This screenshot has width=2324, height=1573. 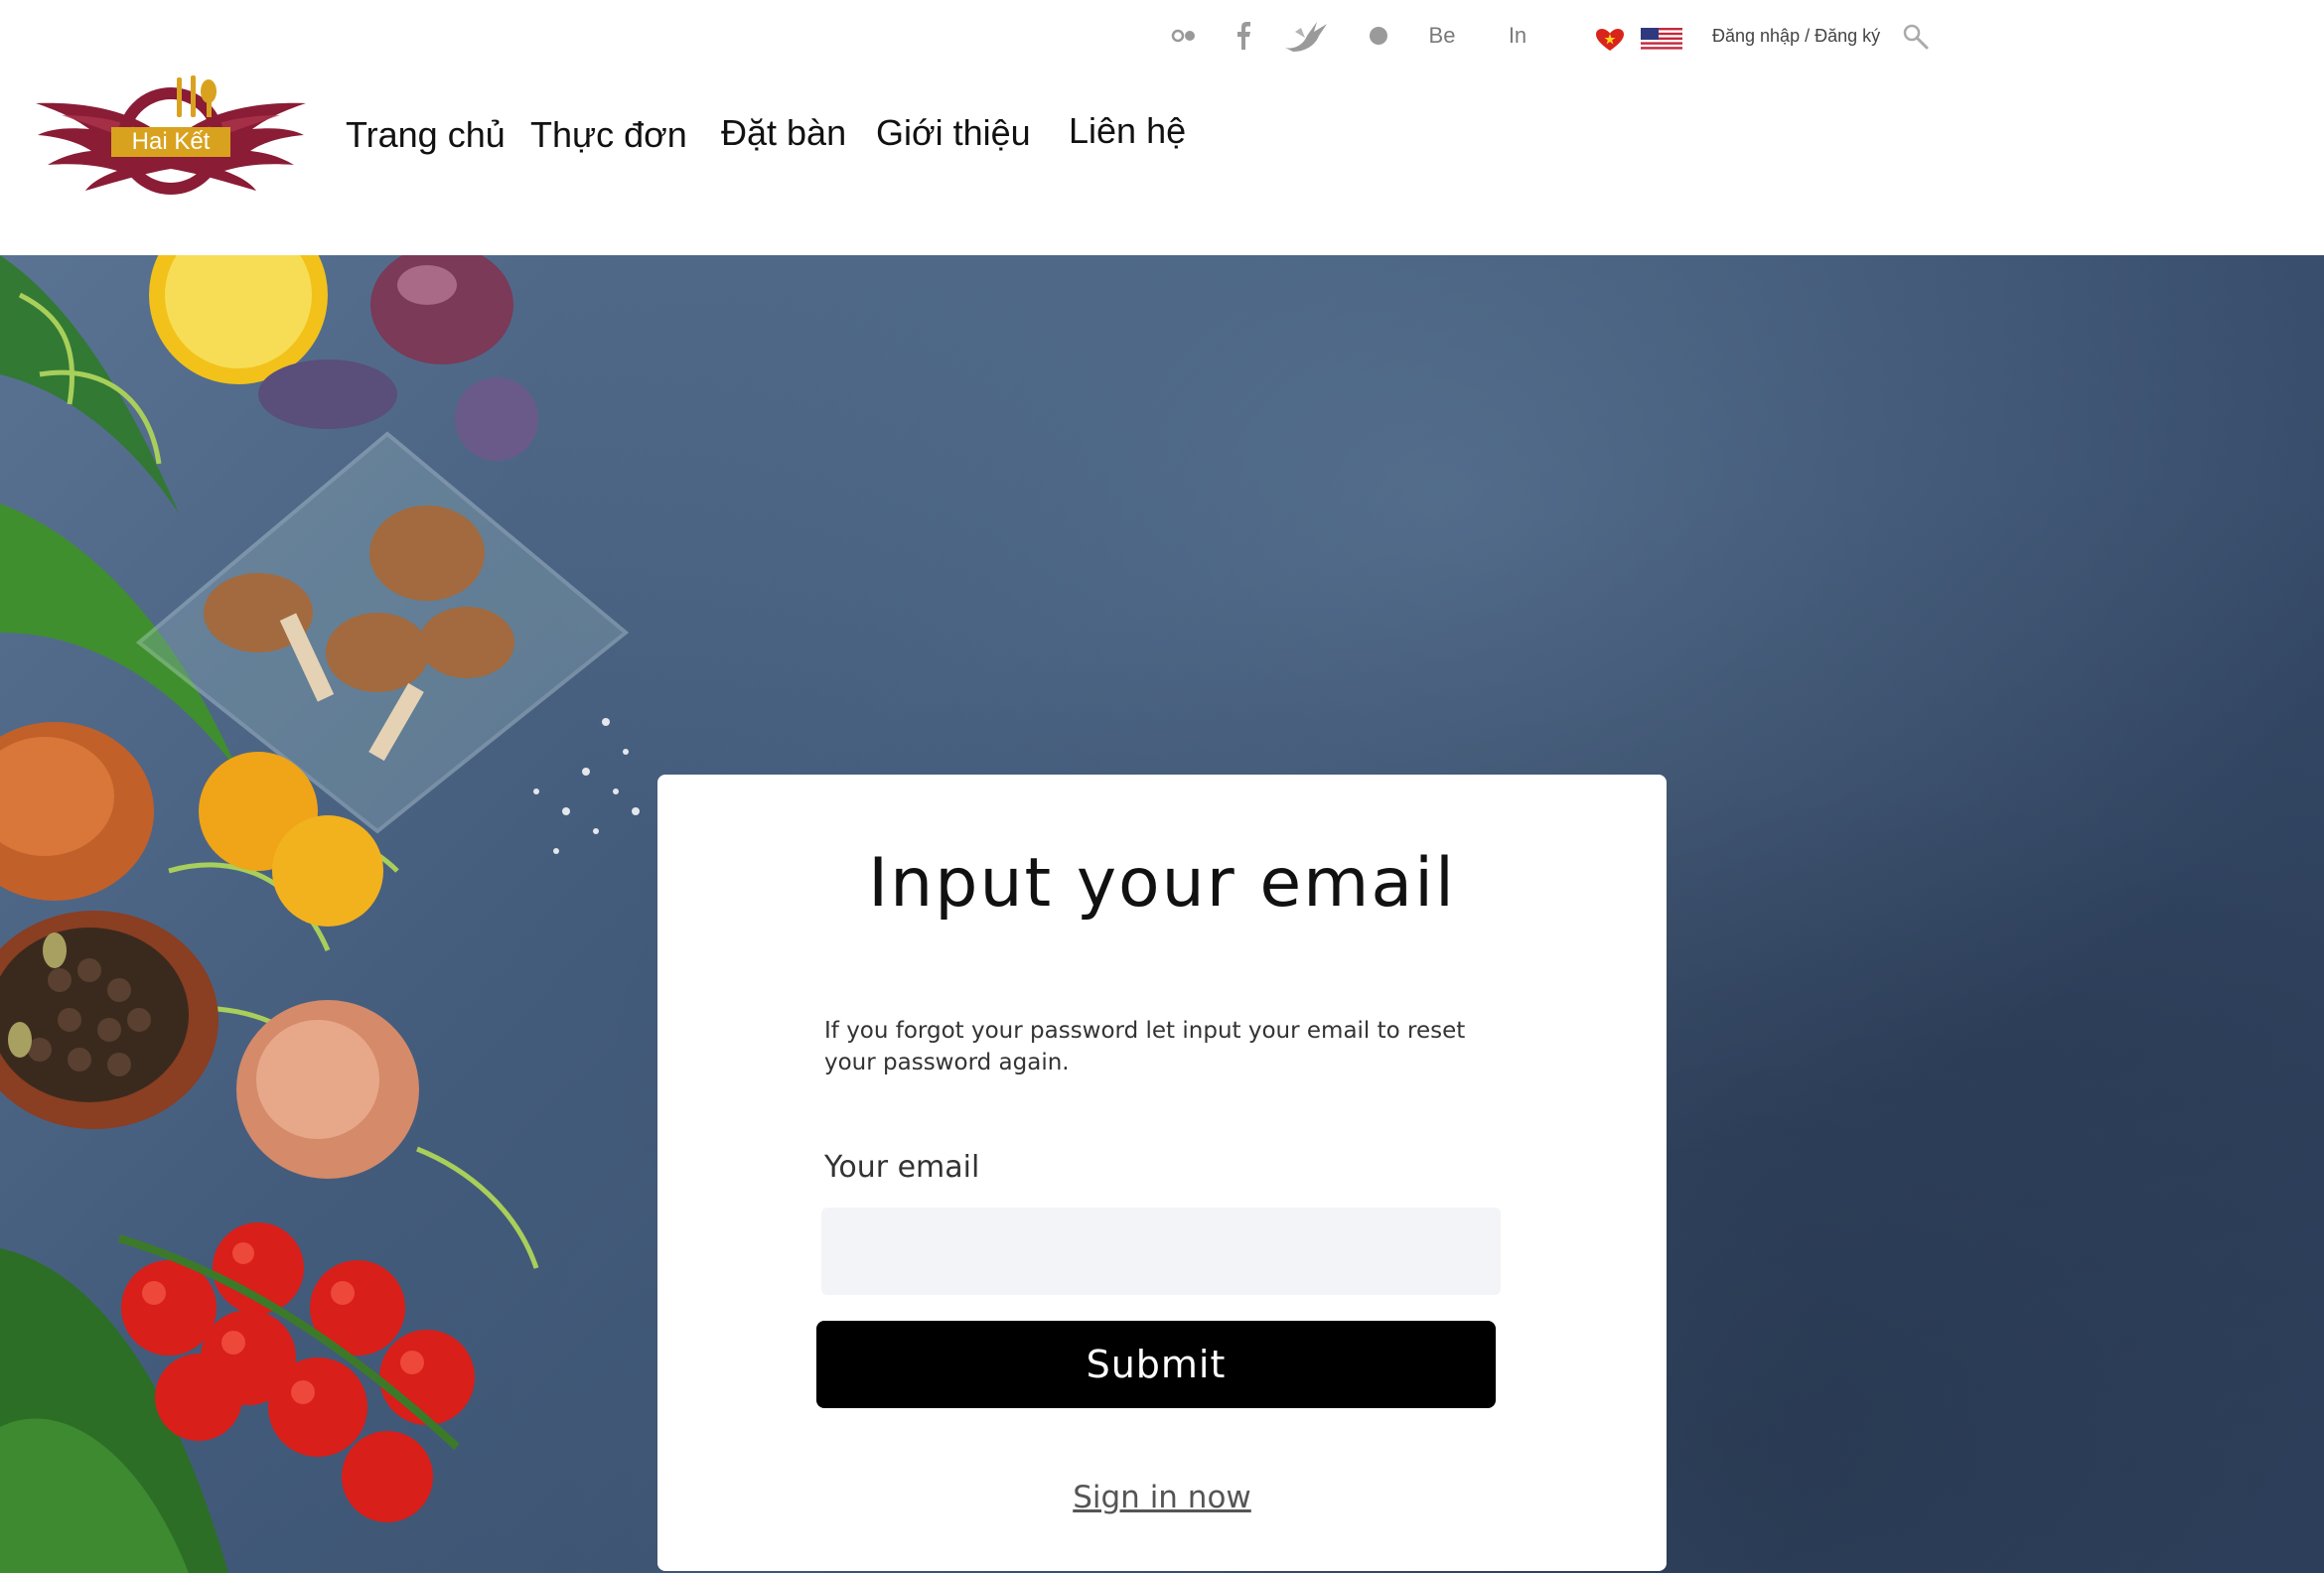 I want to click on sign-in-link: Sign in now, so click(x=1162, y=1498).